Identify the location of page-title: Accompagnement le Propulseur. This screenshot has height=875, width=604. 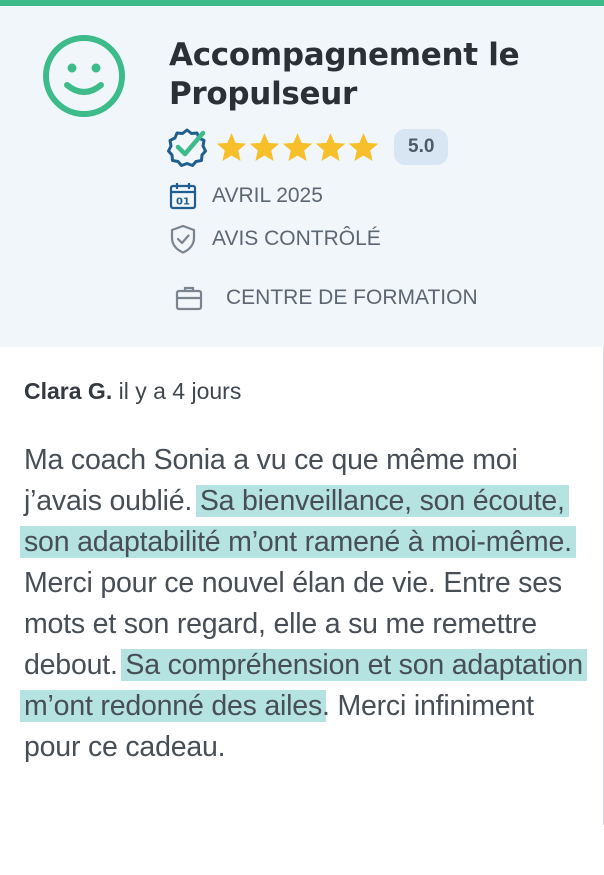
(344, 74).